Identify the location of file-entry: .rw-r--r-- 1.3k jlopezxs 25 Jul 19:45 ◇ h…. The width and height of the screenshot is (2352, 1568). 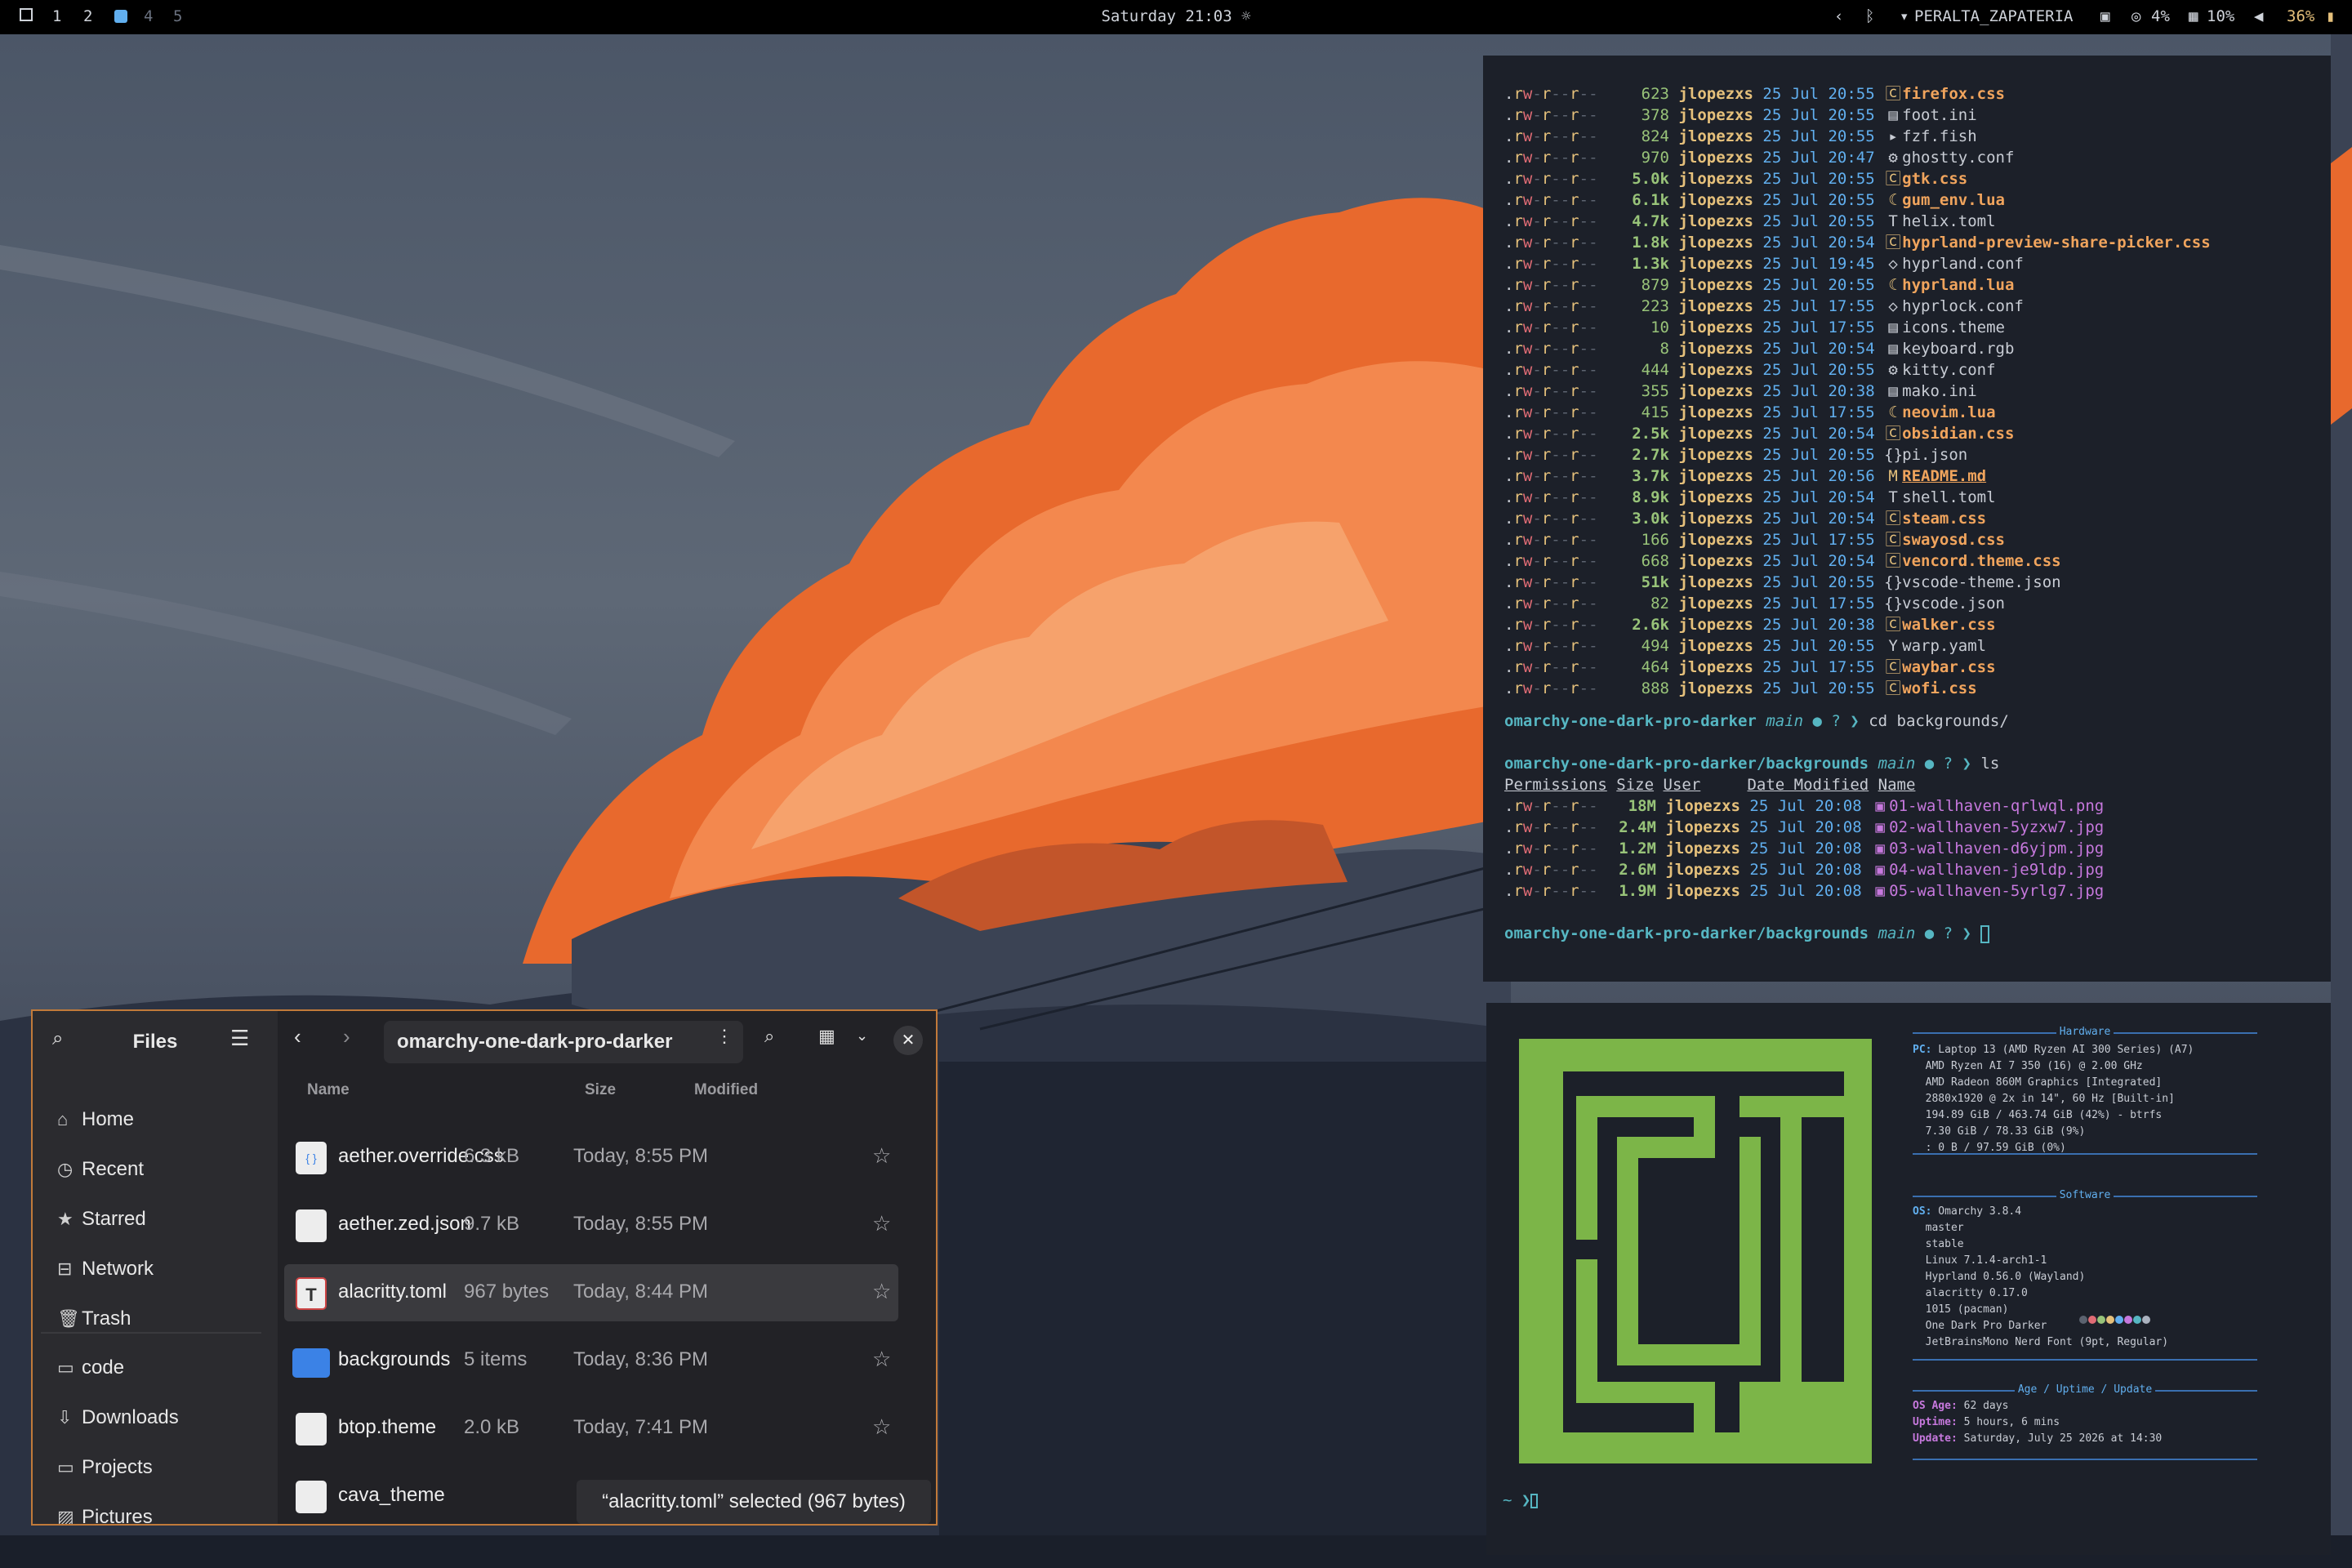
(1764, 264).